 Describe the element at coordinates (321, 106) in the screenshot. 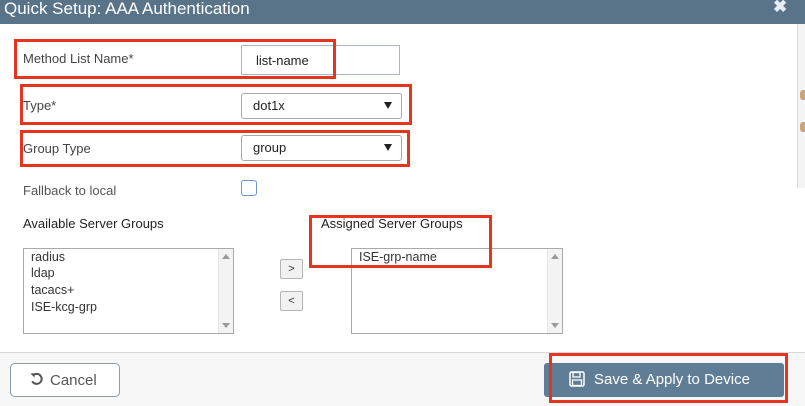

I see `type-select: dot1x` at that location.